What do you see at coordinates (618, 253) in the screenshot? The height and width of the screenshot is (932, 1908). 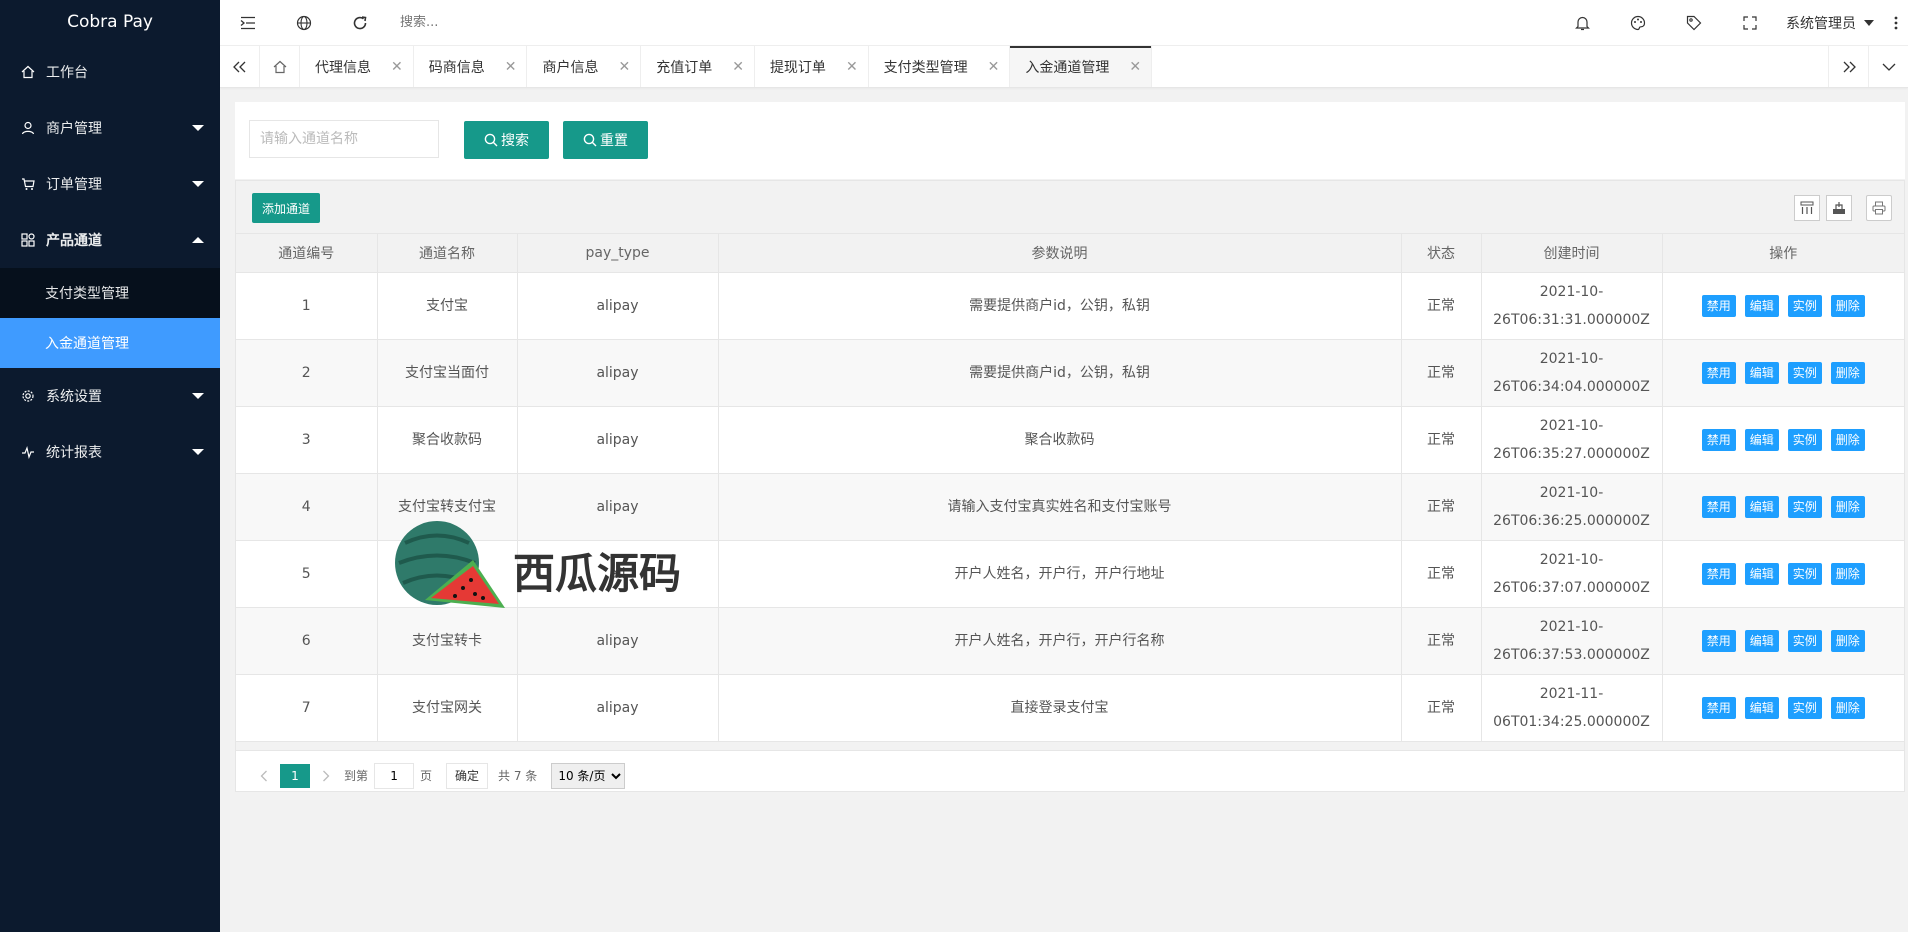 I see `column-header: pay_type` at bounding box center [618, 253].